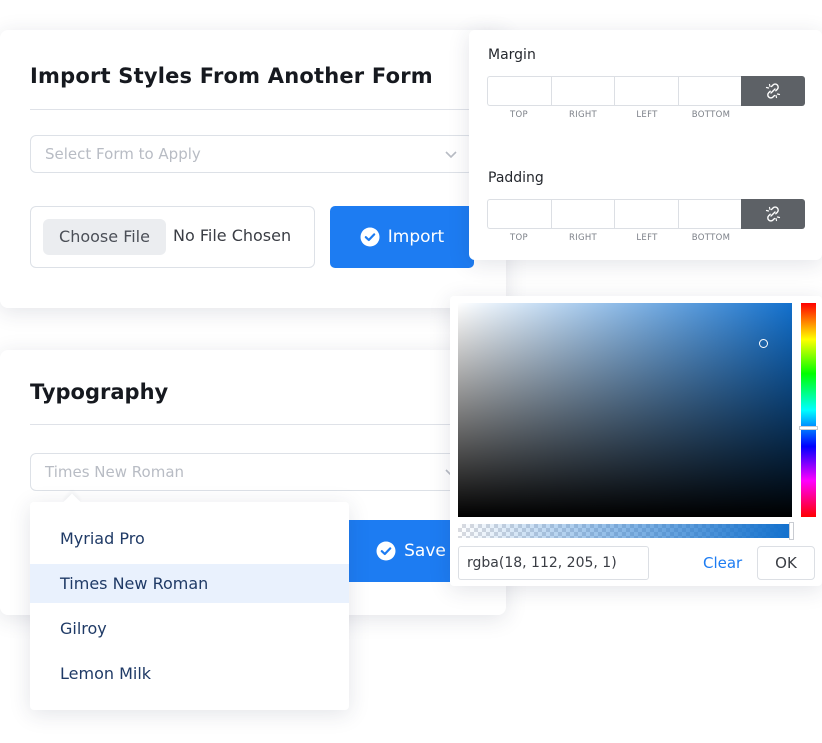 This screenshot has width=822, height=743. I want to click on saturation-area, so click(625, 410).